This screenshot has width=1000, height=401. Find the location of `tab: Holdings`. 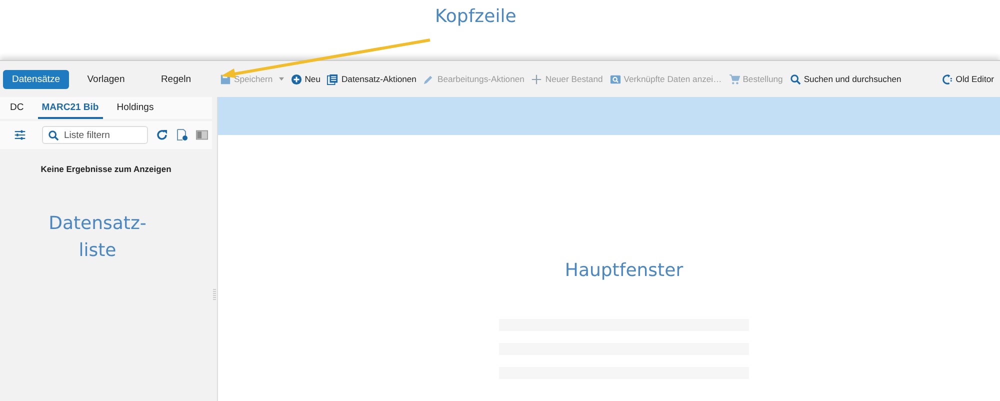

tab: Holdings is located at coordinates (135, 108).